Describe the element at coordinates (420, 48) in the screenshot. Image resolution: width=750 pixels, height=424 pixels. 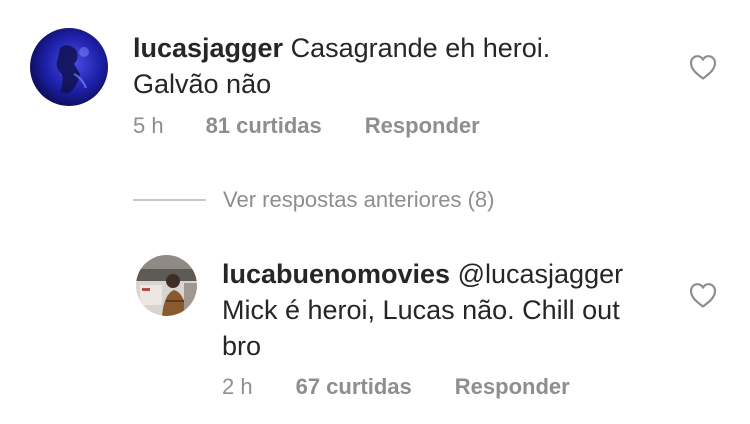
I see `comment-text-line1: Casagrande eh heroi.` at that location.